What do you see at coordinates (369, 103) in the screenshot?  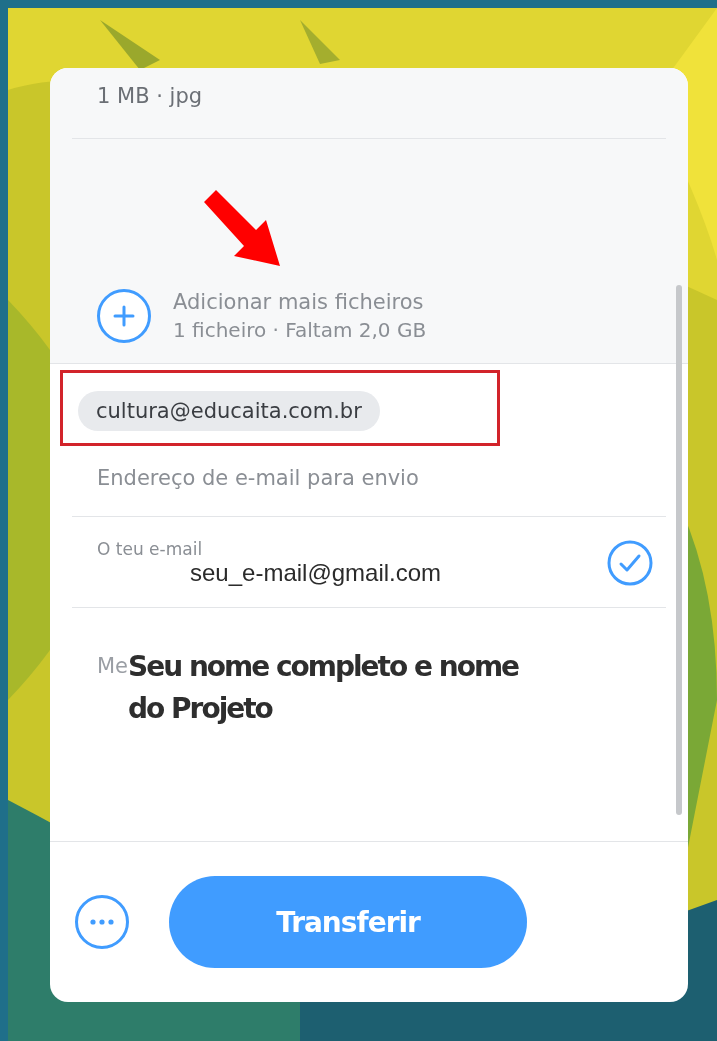 I see `file-meta: 1 MB · jpg` at bounding box center [369, 103].